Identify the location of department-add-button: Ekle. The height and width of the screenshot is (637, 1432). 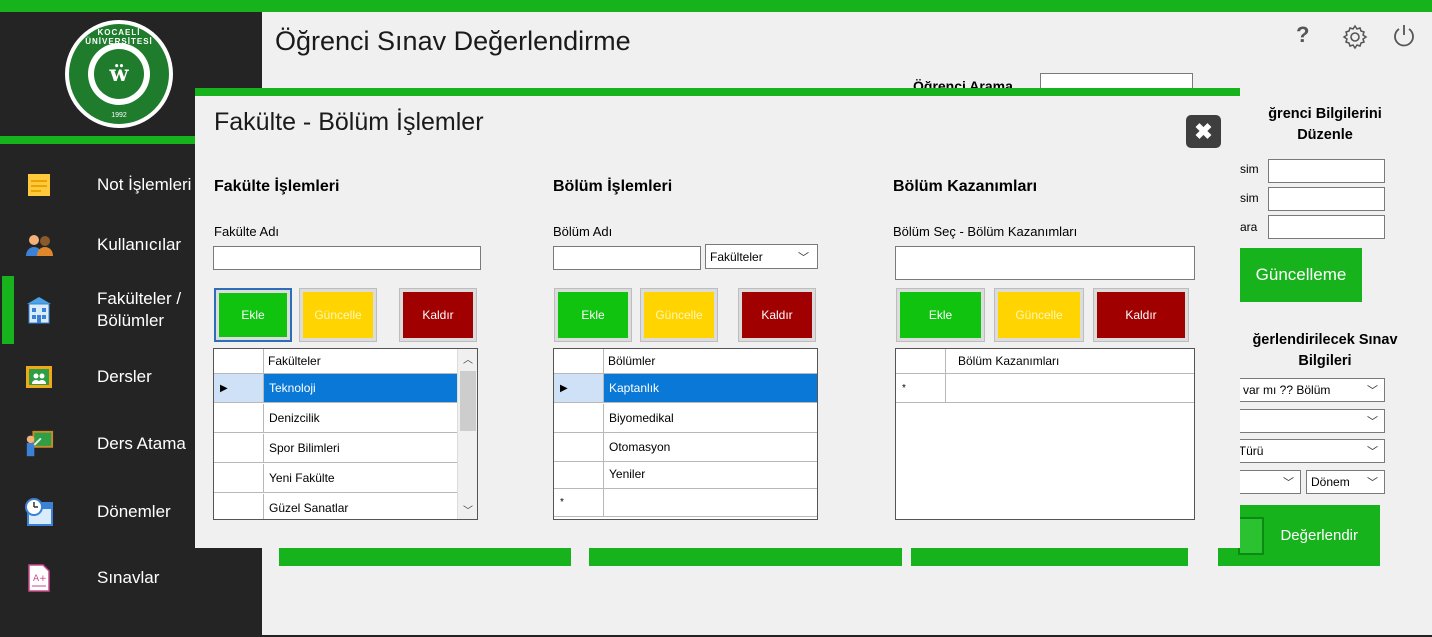
(593, 315).